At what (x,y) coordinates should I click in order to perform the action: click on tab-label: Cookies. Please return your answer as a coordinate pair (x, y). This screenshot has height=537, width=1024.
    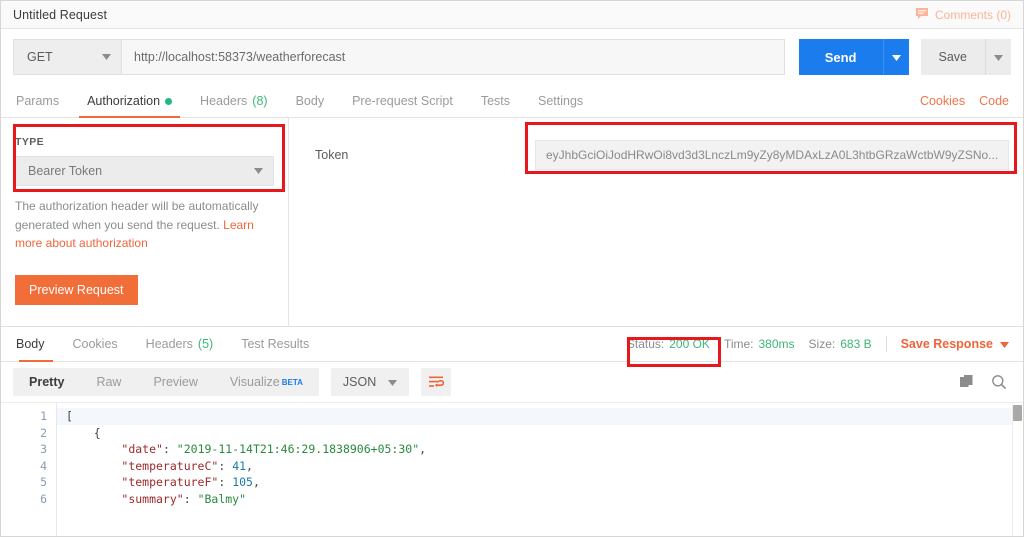
    Looking at the image, I should click on (95, 344).